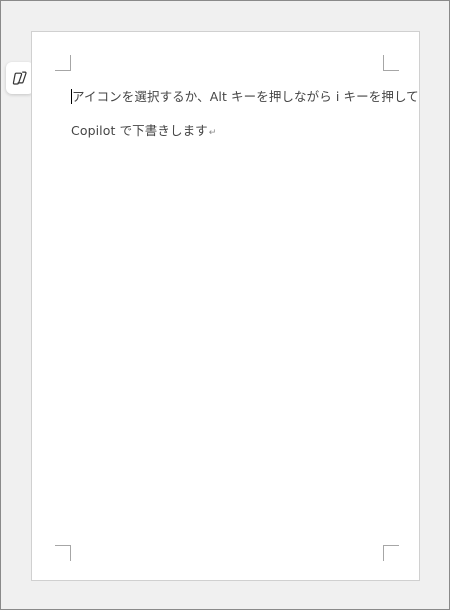 This screenshot has height=610, width=450. Describe the element at coordinates (212, 133) in the screenshot. I see `paragraph-mark-icon: ↵` at that location.